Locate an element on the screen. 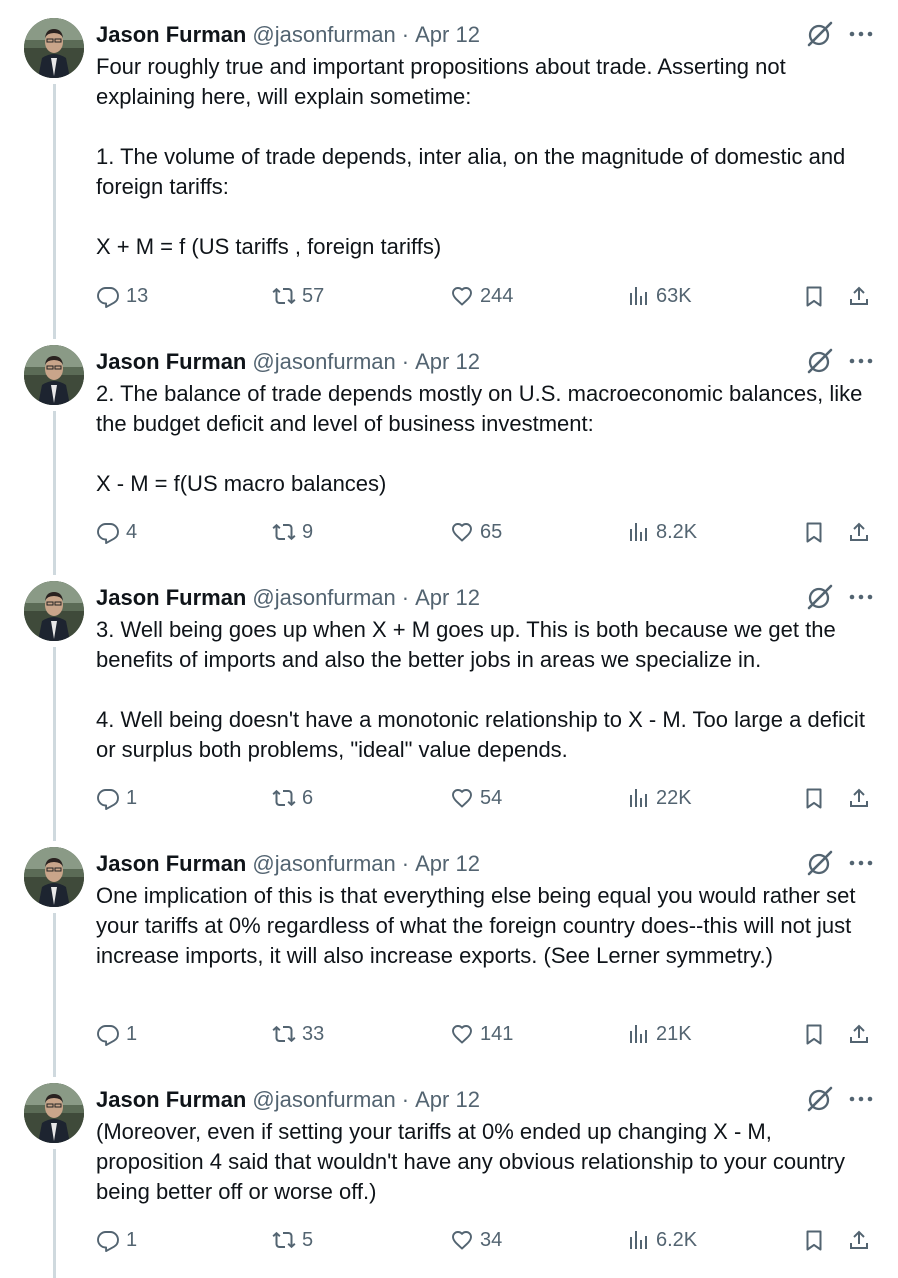 The image size is (898, 1278). repost-count: 57 is located at coordinates (313, 295).